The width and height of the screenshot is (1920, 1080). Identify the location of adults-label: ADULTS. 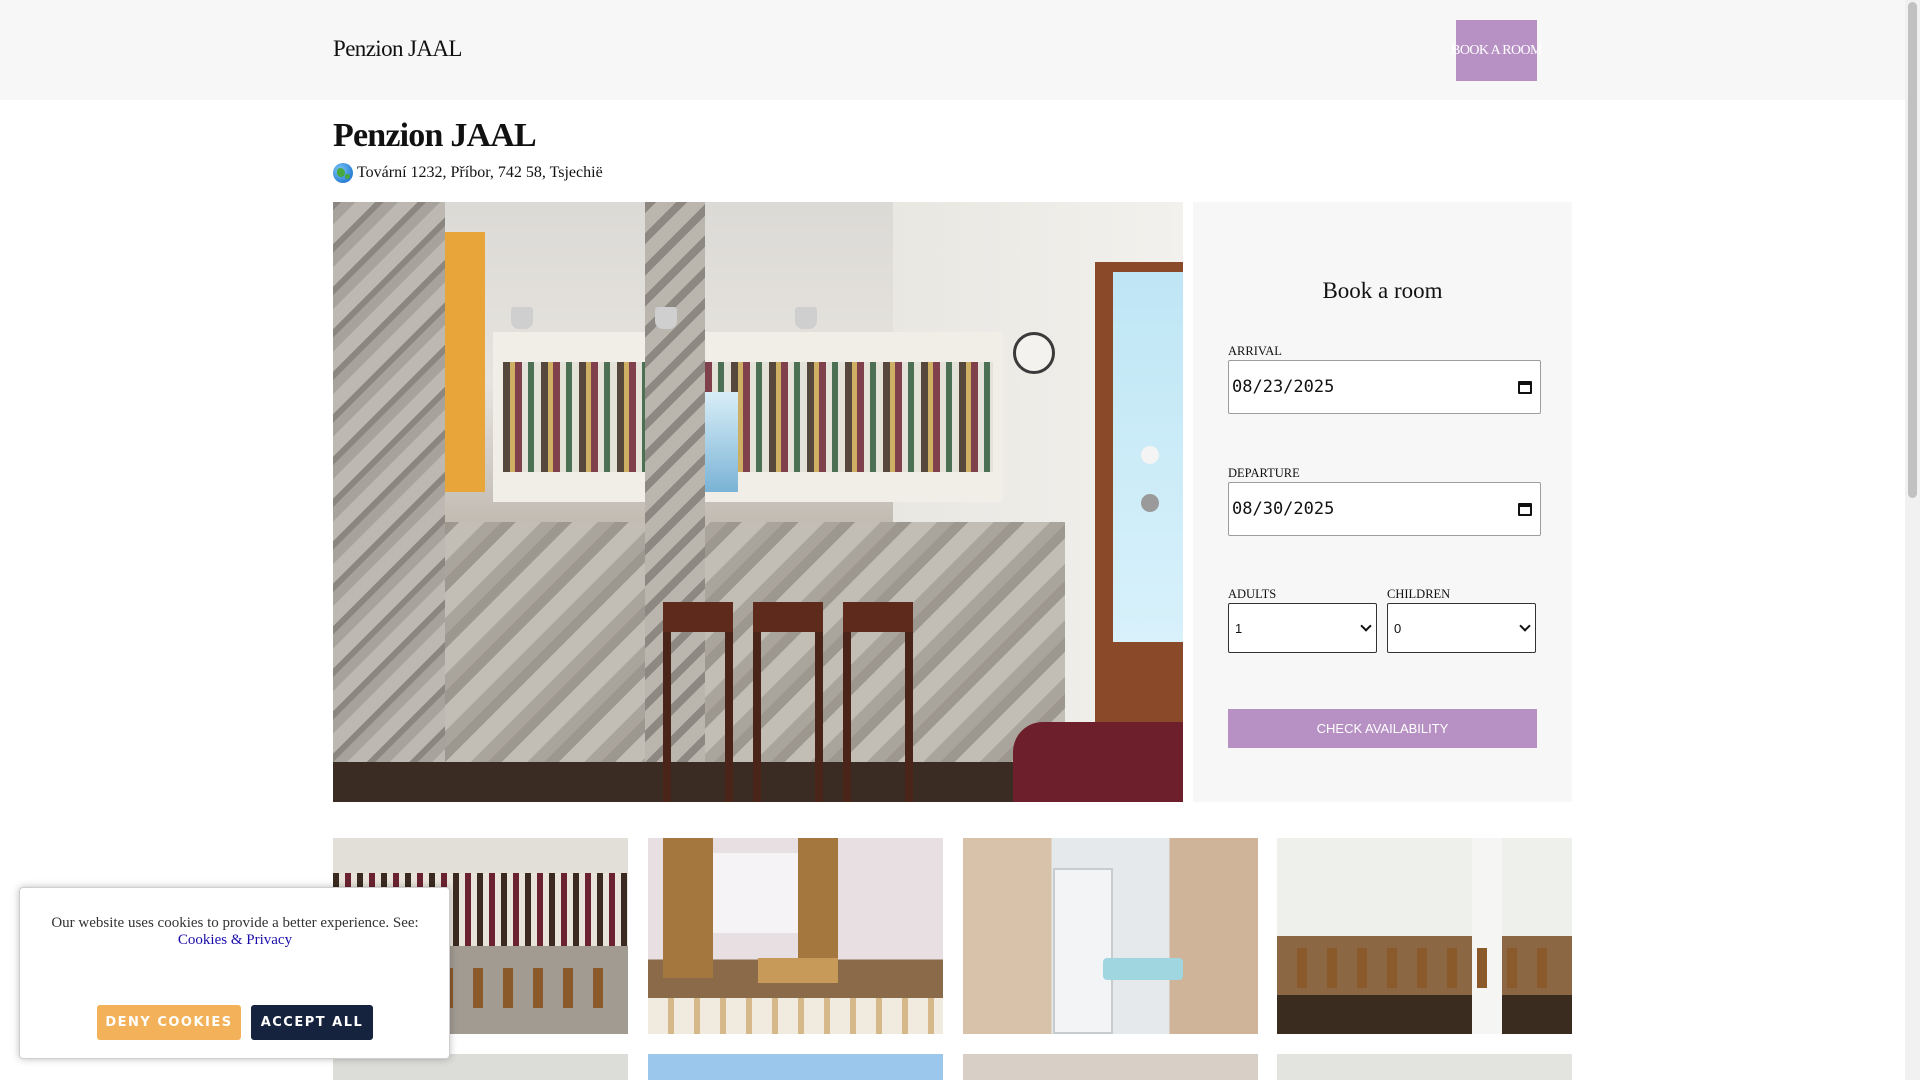
(1252, 594).